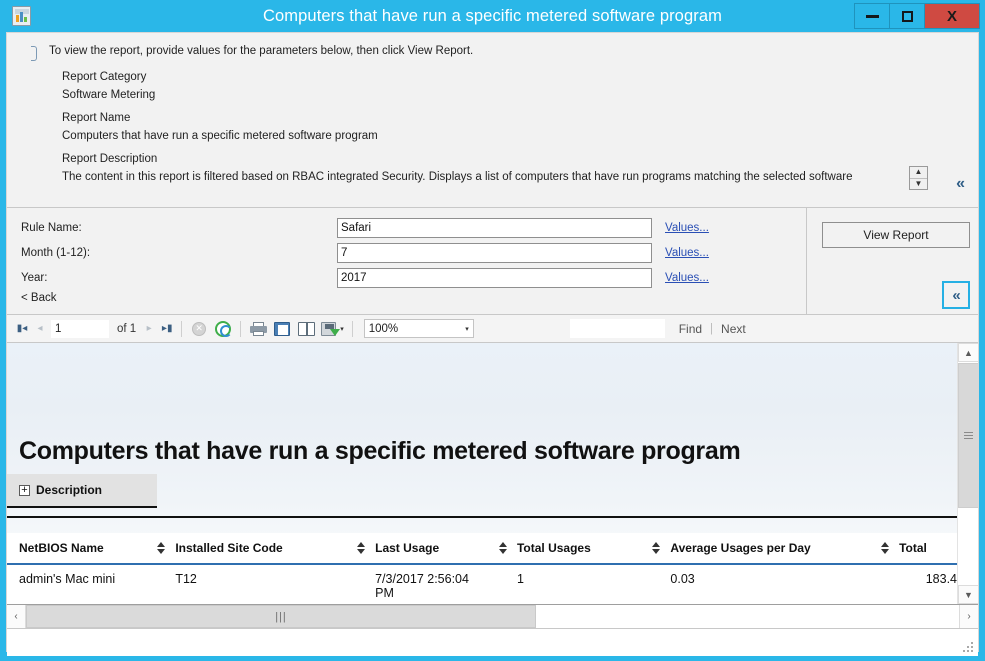 This screenshot has height=661, width=985. I want to click on rule-name-input, so click(494, 228).